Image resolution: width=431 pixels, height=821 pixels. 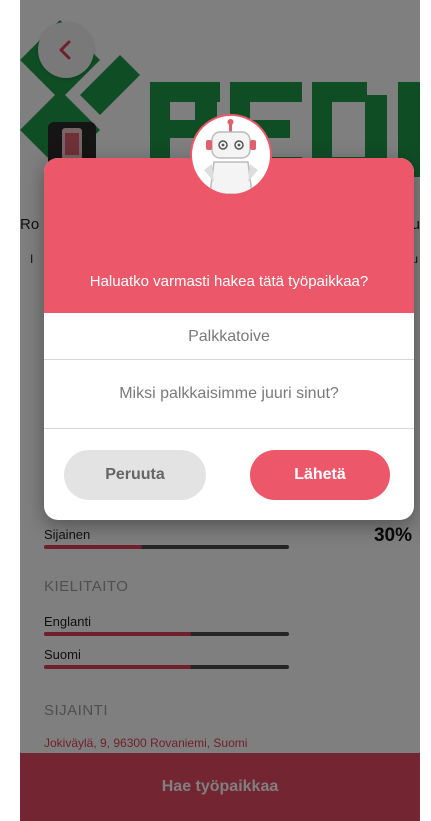 What do you see at coordinates (135, 475) in the screenshot?
I see `cancel-button: Peruuta` at bounding box center [135, 475].